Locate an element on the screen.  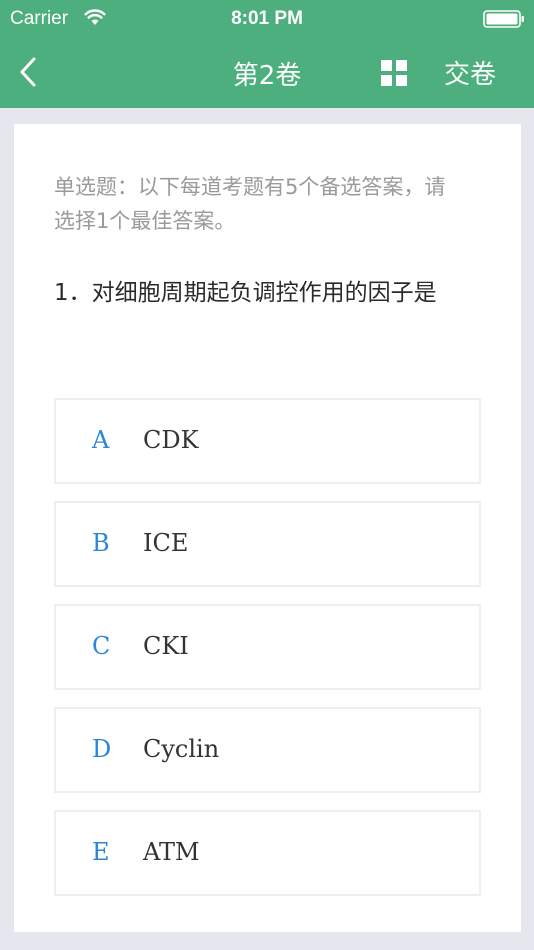
question-text: 1．对细胞周期起负调控作用的因子是 is located at coordinates (245, 293).